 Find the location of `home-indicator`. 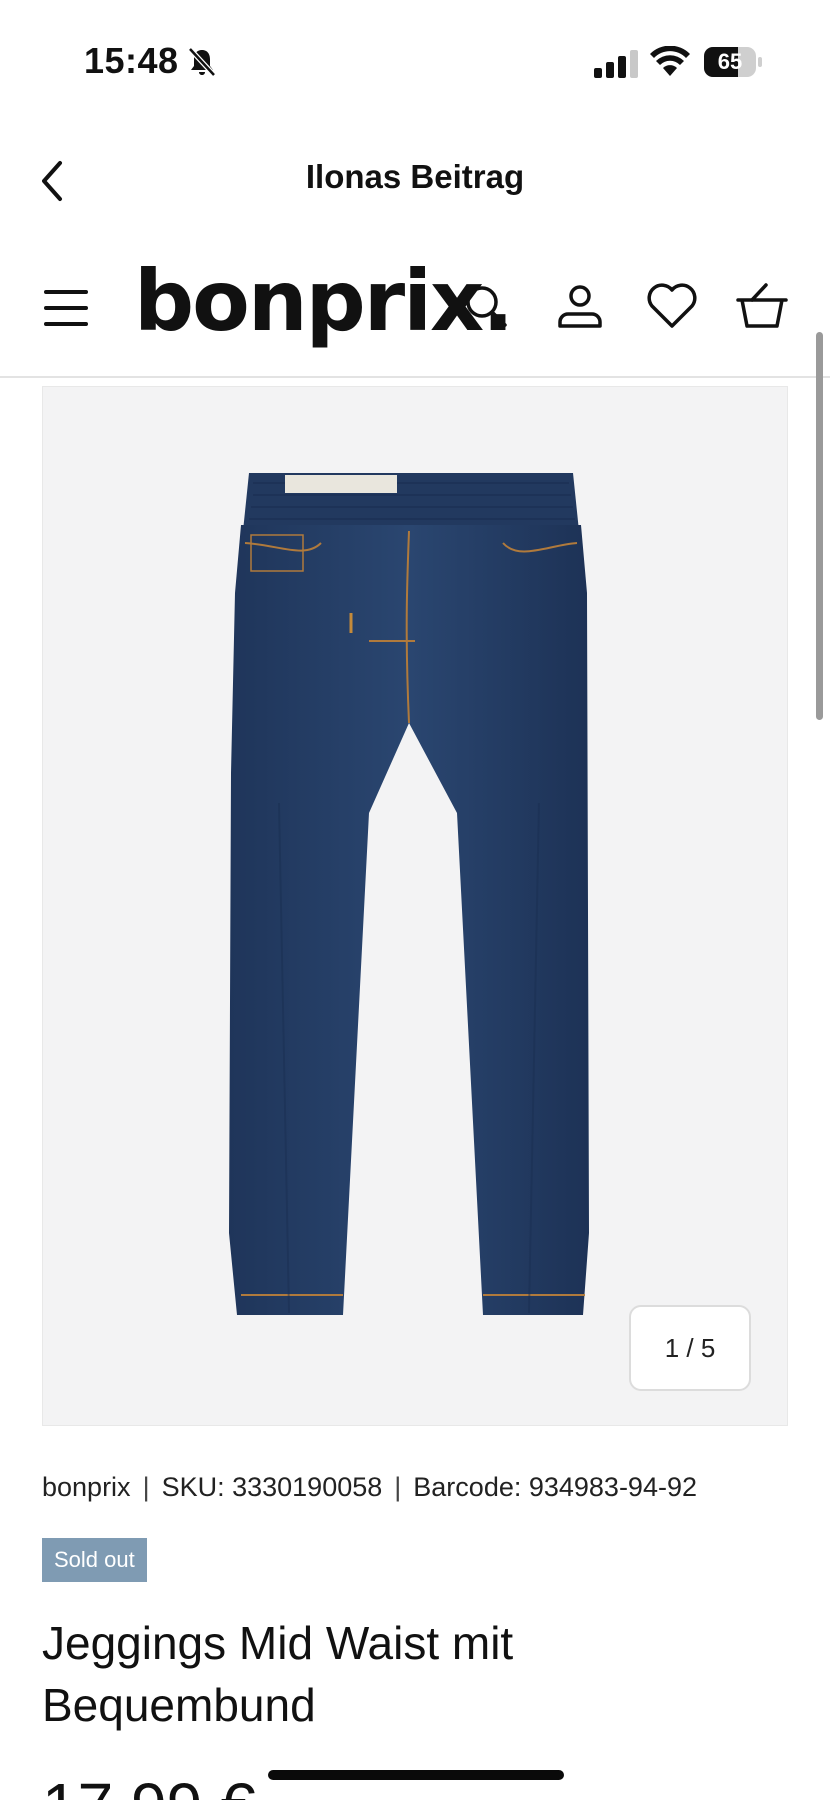

home-indicator is located at coordinates (416, 1775).